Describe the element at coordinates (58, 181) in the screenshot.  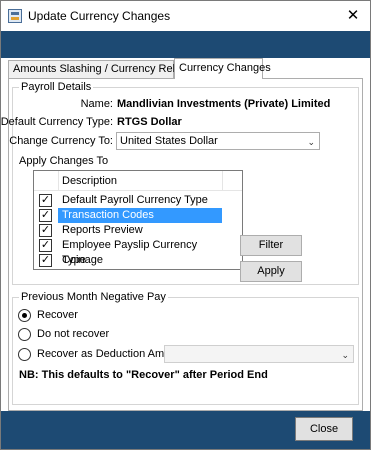
I see `column-separator` at that location.